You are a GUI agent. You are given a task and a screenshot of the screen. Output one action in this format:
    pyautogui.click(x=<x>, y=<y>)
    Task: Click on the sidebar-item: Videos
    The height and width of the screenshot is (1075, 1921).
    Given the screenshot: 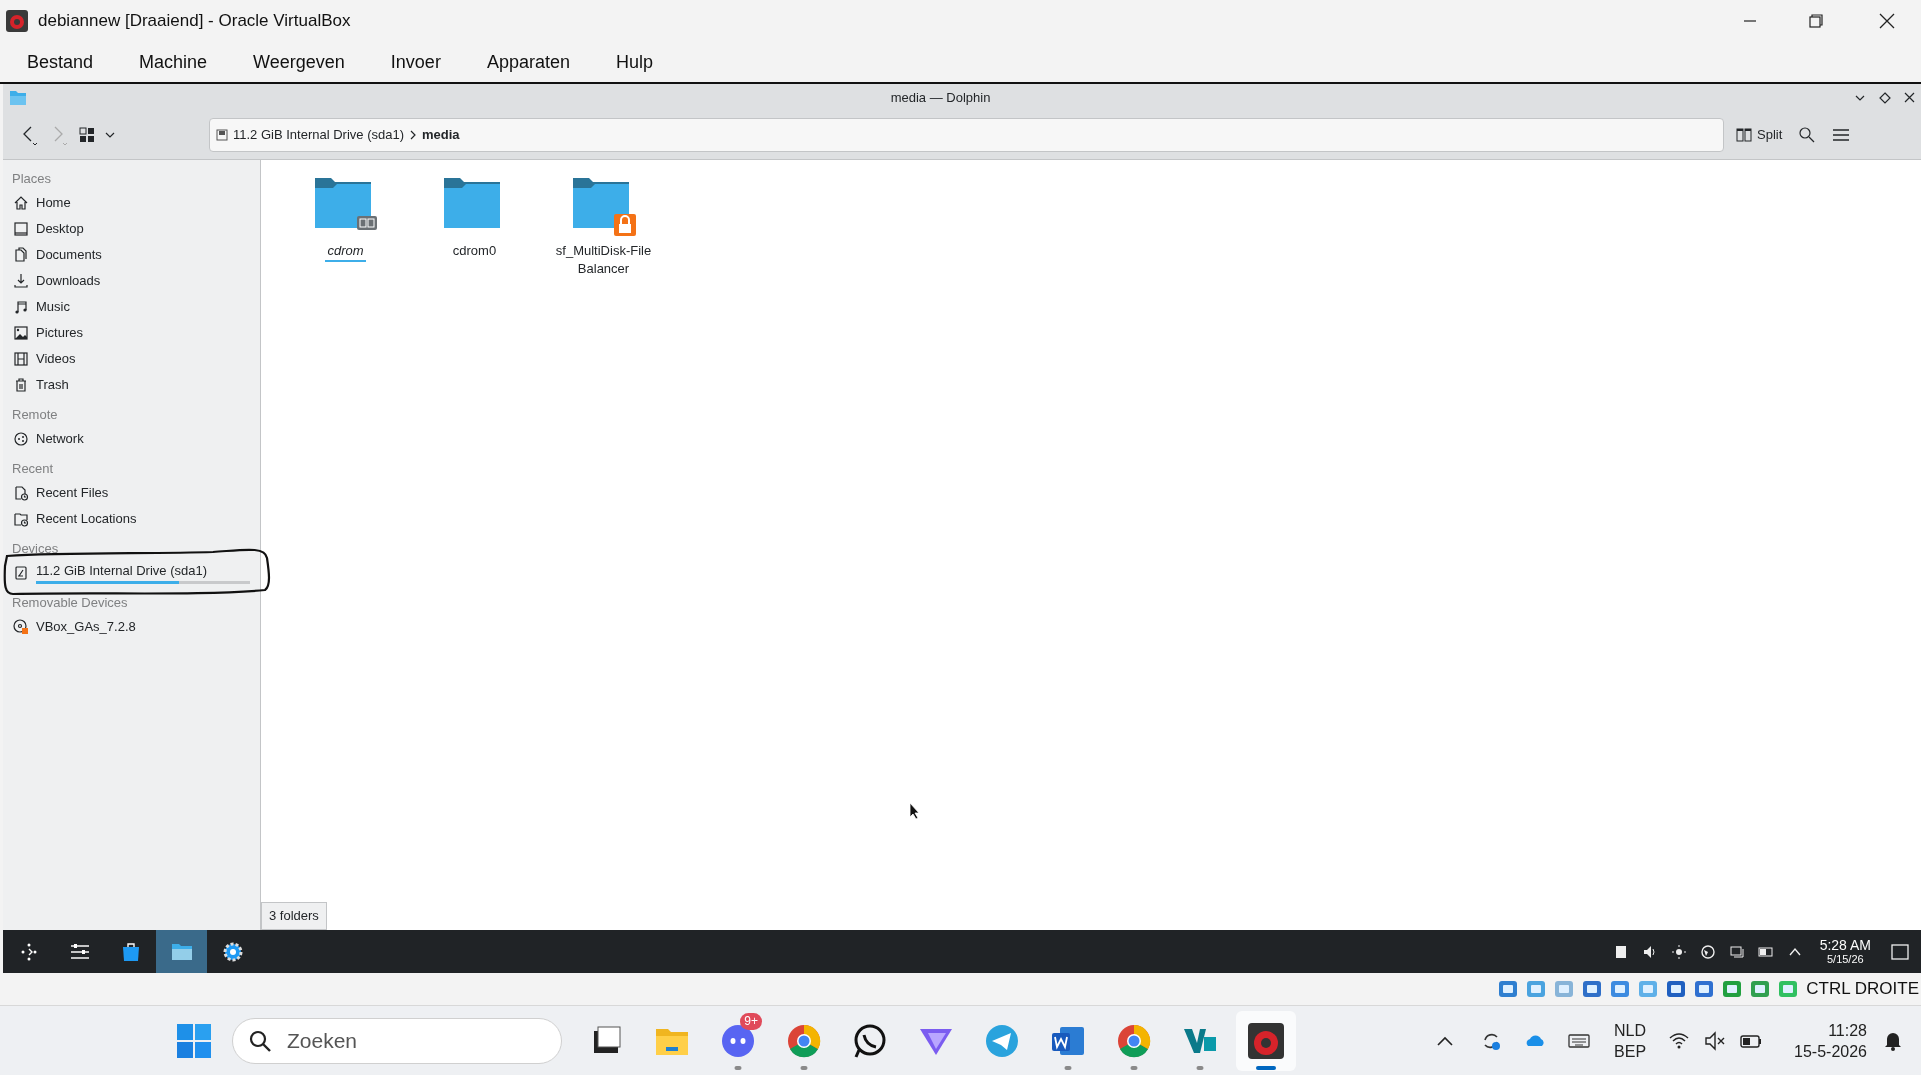 What is the action you would take?
    pyautogui.click(x=131, y=359)
    